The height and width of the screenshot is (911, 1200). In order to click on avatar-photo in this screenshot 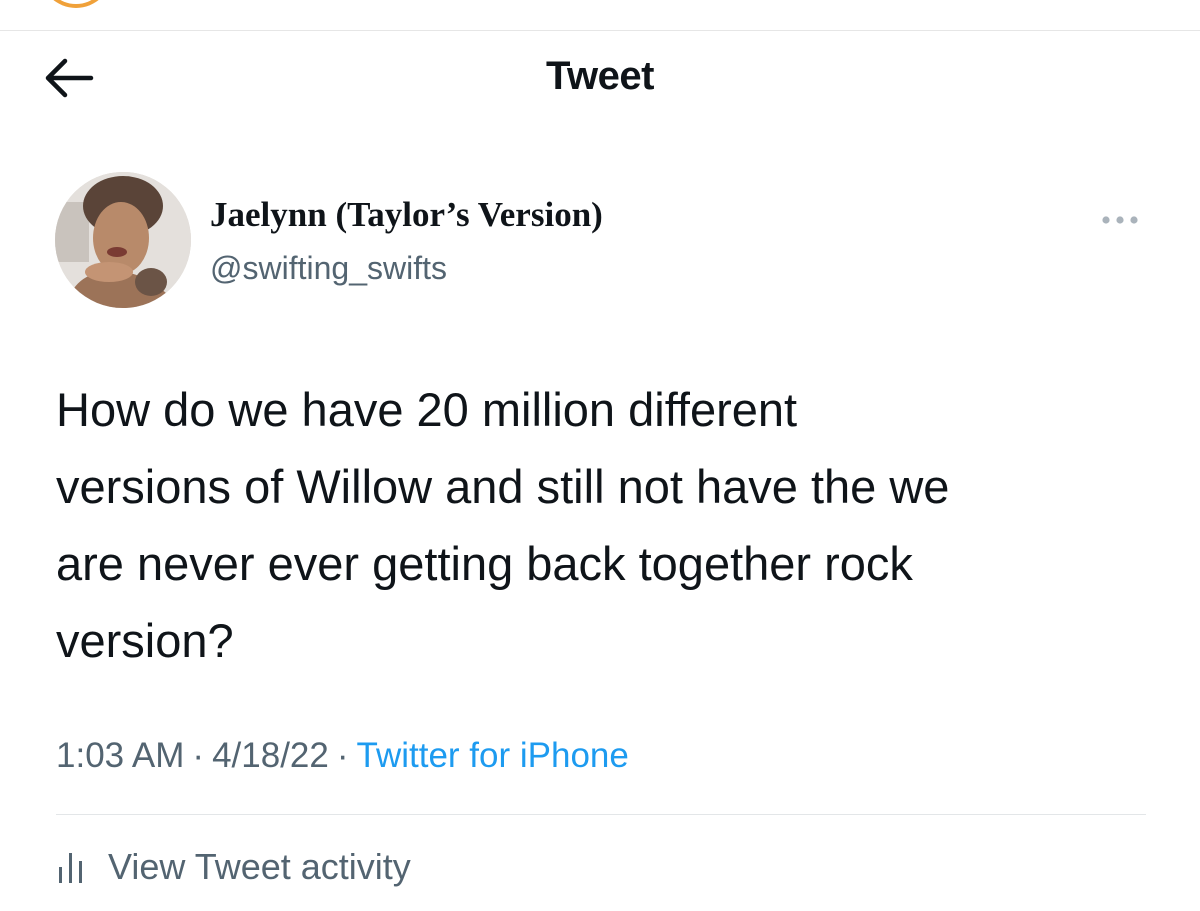, I will do `click(123, 240)`.